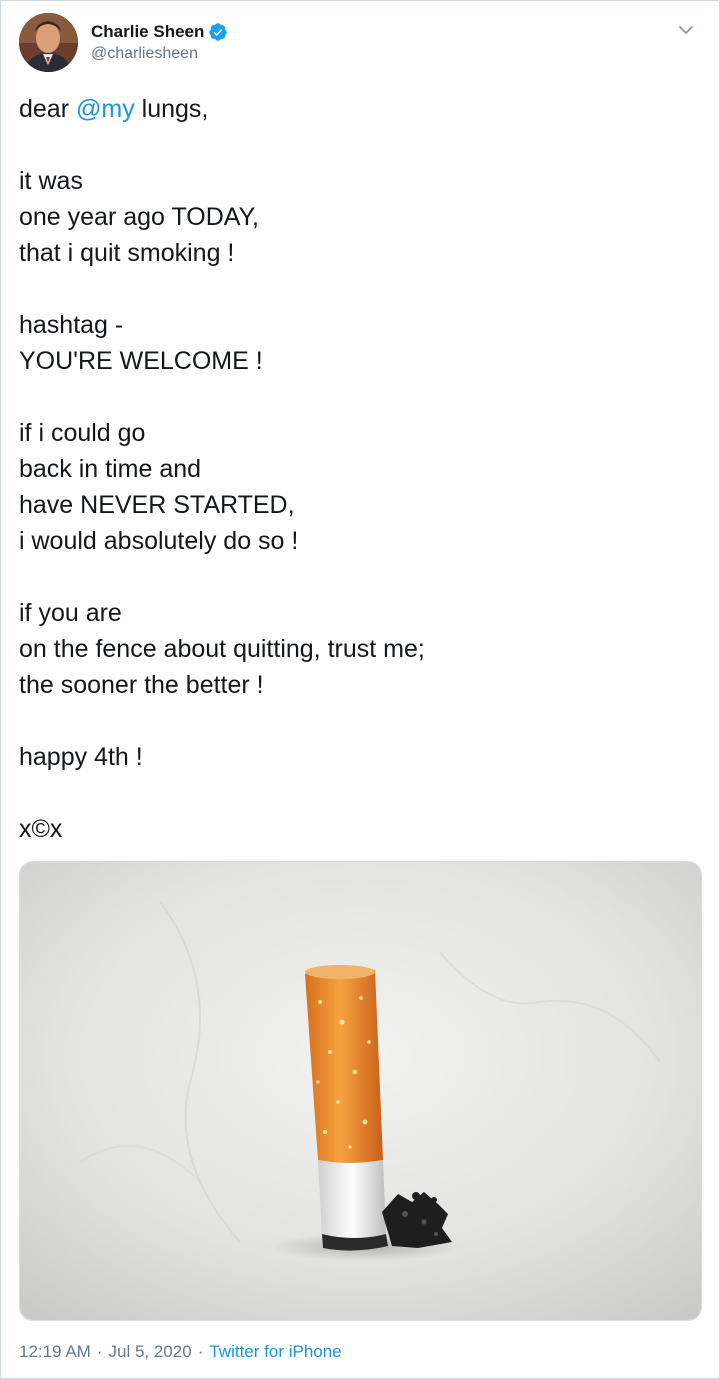 The image size is (720, 1379). What do you see at coordinates (686, 30) in the screenshot?
I see `chevron-down-icon` at bounding box center [686, 30].